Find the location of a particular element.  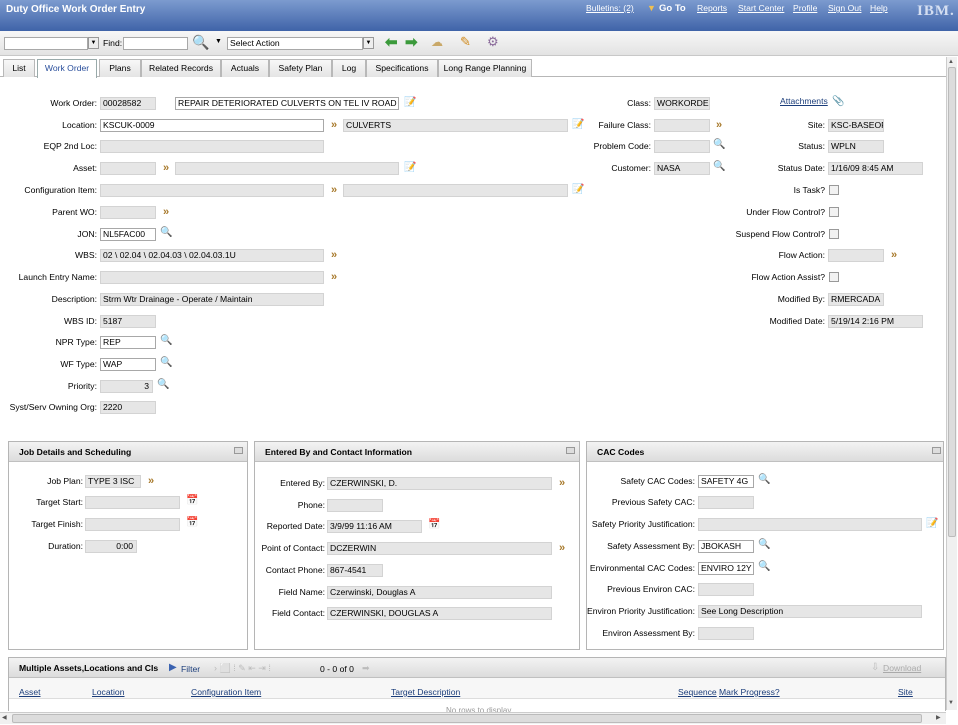

tab-long-range-planning: Long Range Planning is located at coordinates (485, 68).